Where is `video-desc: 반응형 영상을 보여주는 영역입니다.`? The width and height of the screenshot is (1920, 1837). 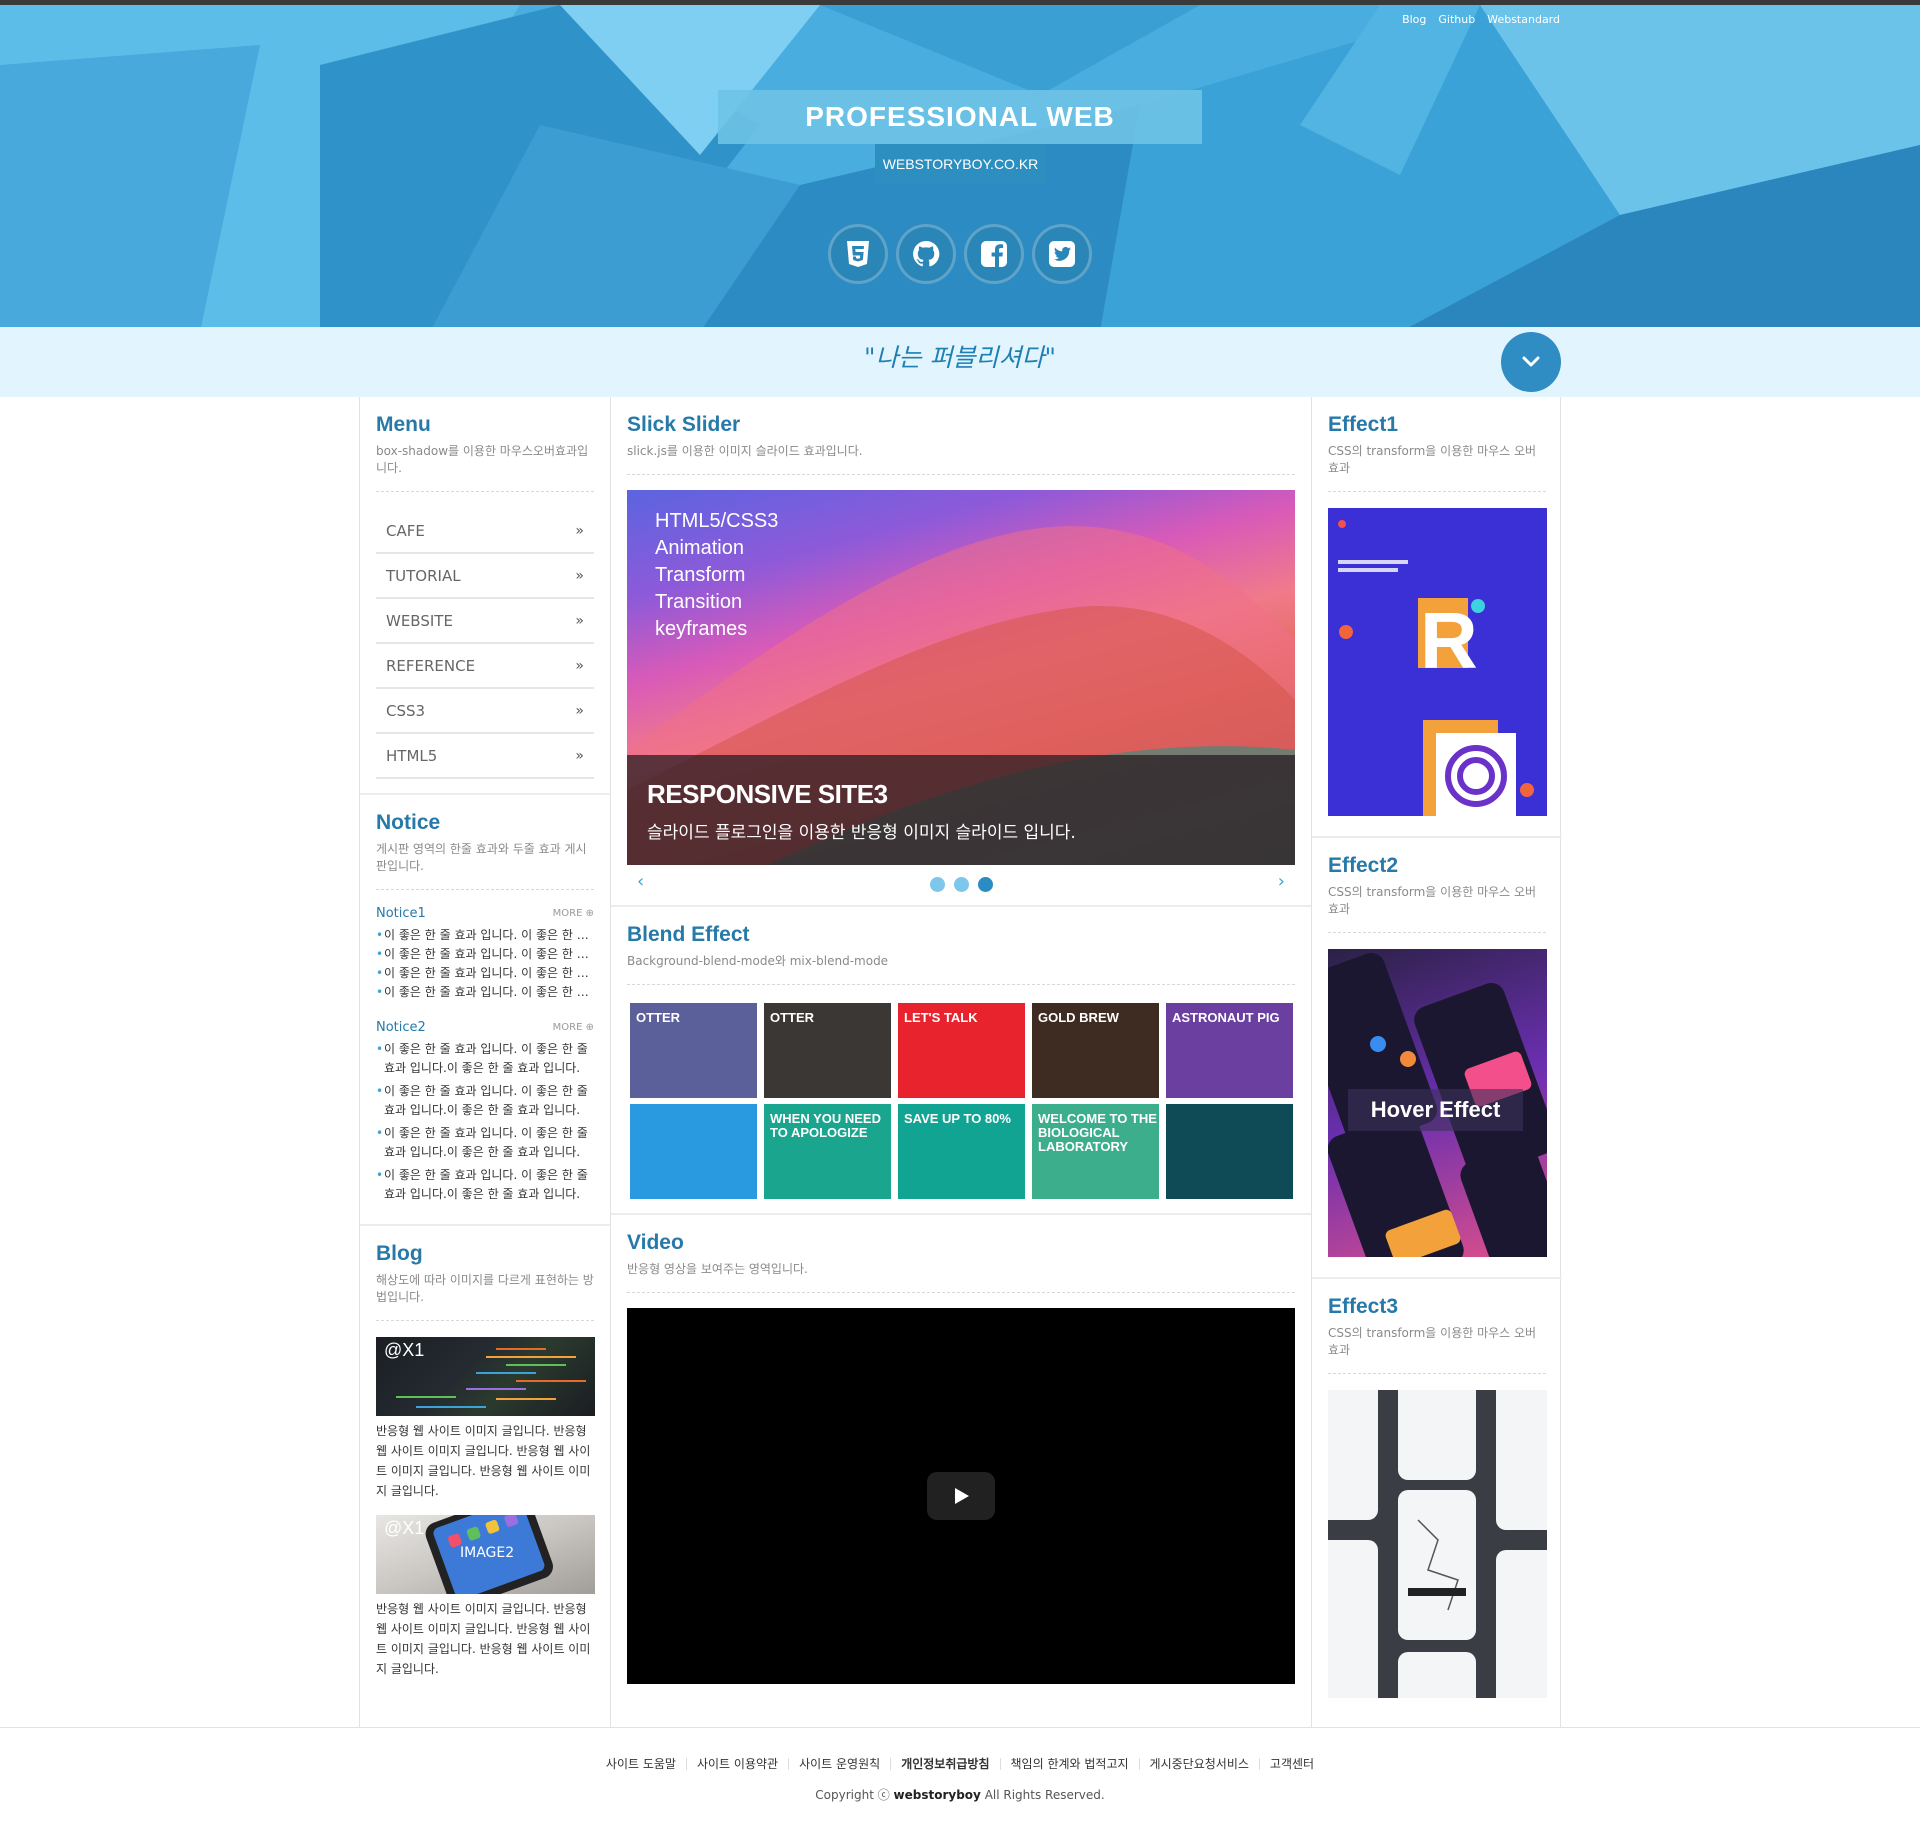 video-desc: 반응형 영상을 보여주는 영역입니다. is located at coordinates (961, 1277).